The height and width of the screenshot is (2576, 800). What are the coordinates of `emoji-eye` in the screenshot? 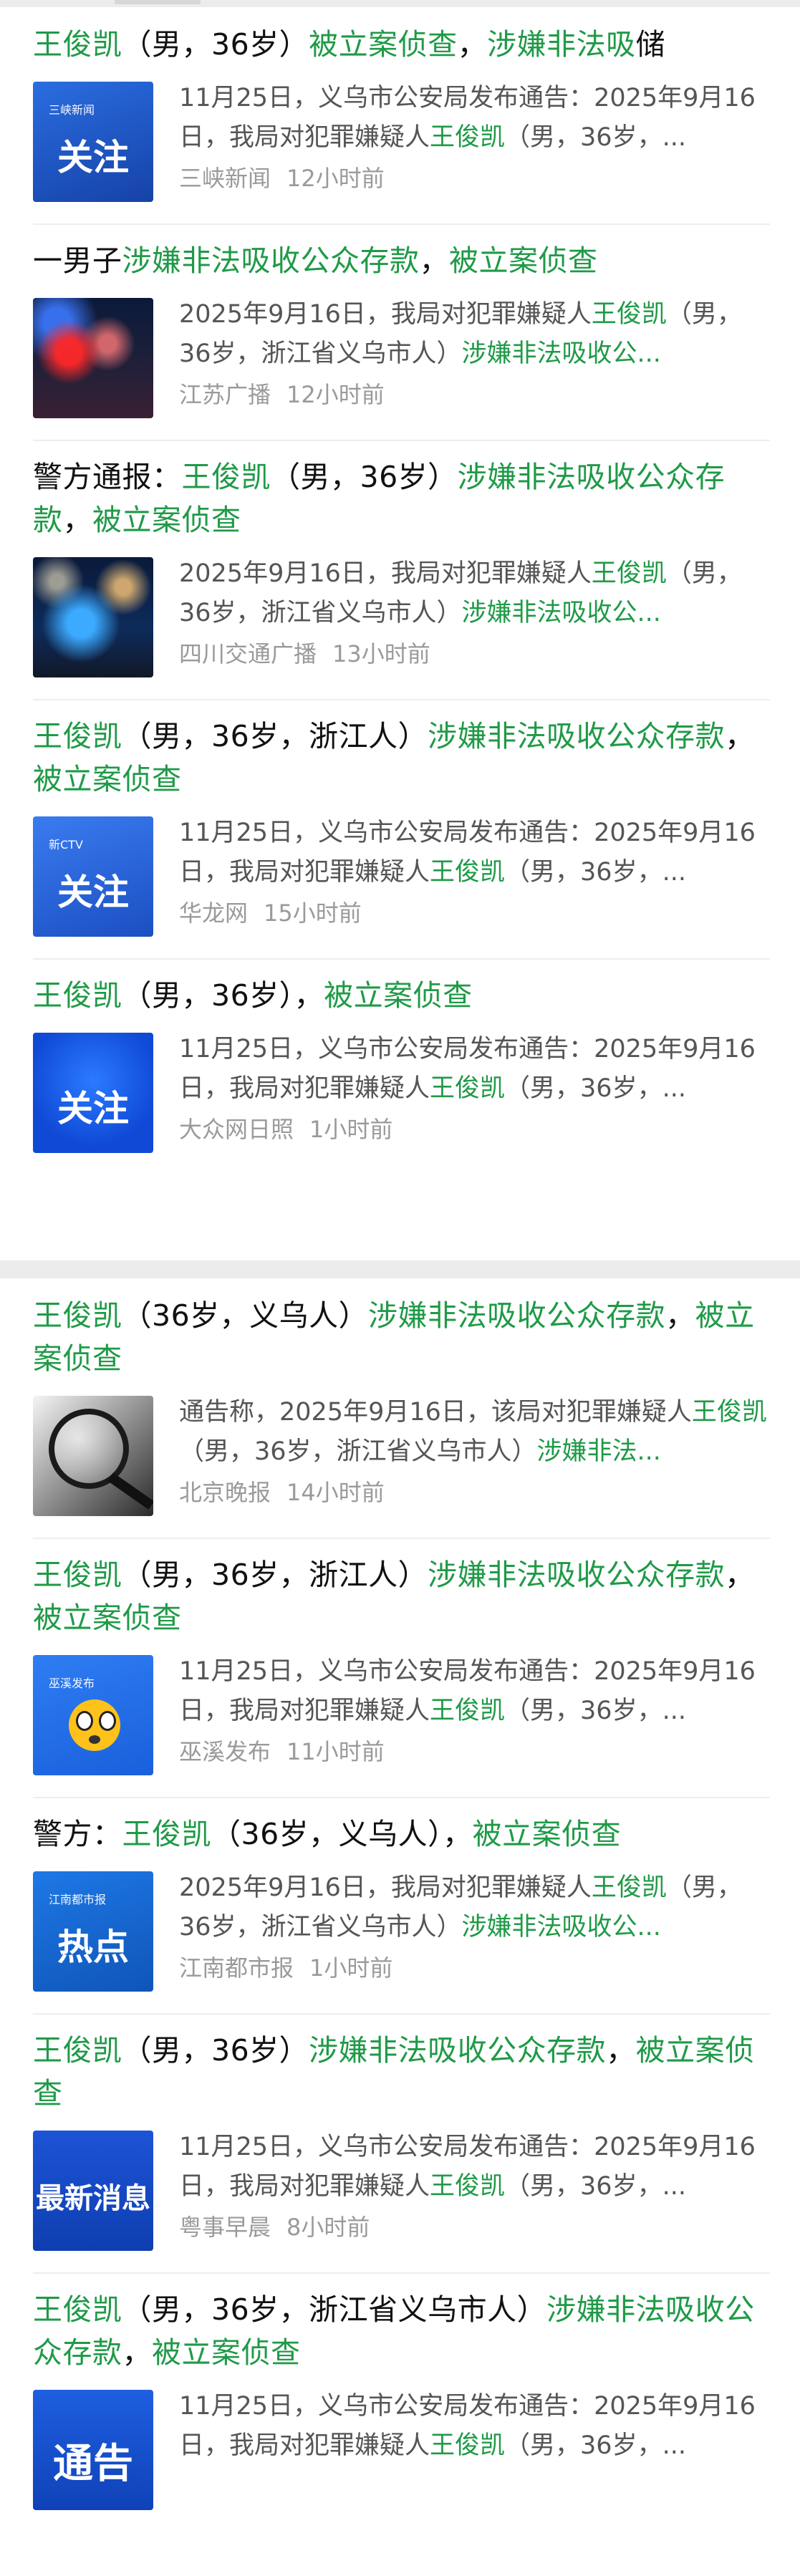 It's located at (107, 1721).